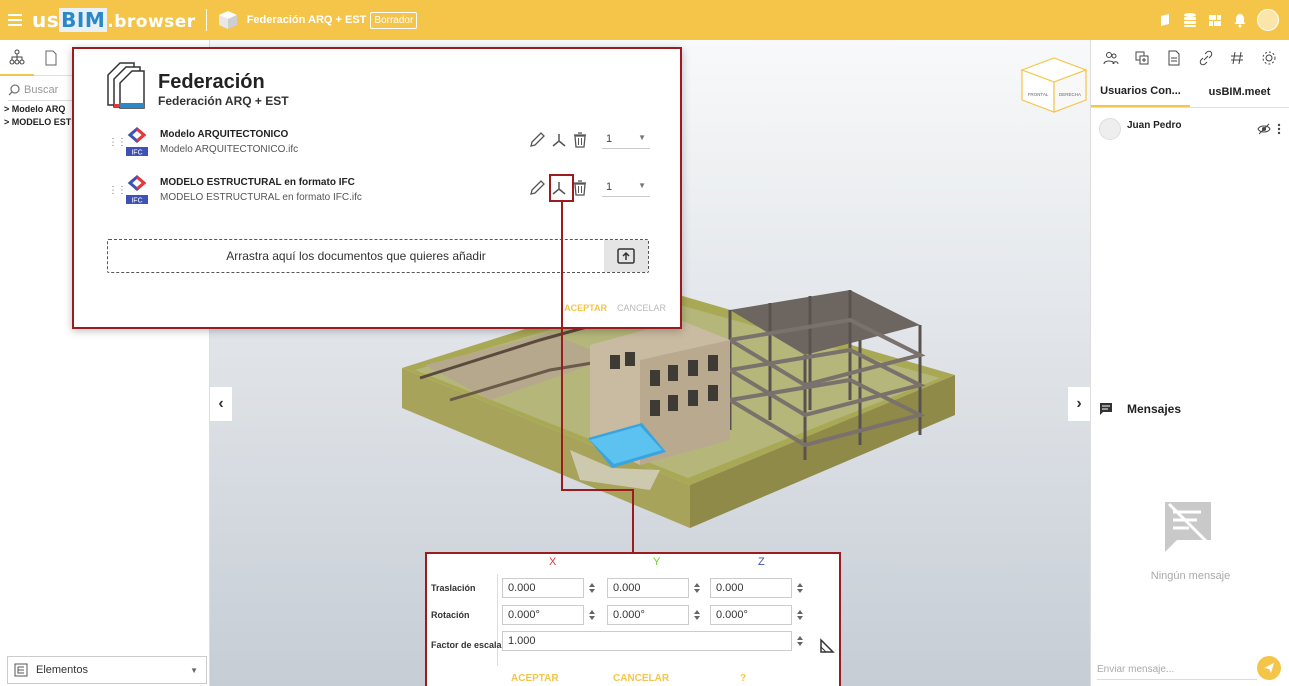  What do you see at coordinates (543, 615) in the screenshot?
I see `rotation-x-input: 0.000°` at bounding box center [543, 615].